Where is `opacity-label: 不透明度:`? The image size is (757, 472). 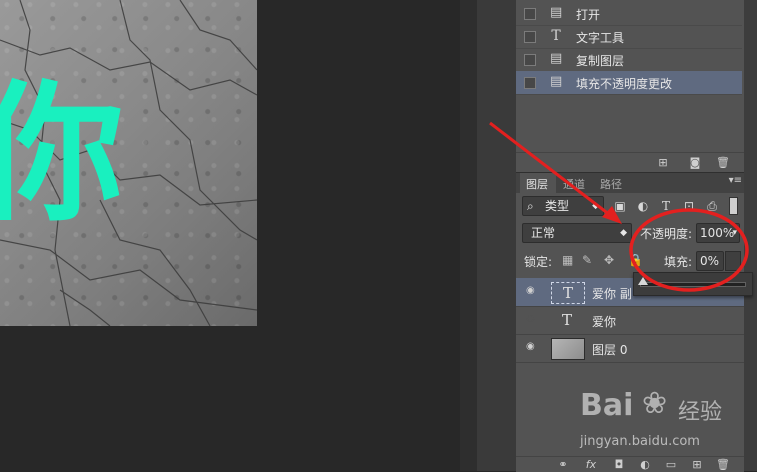
opacity-label: 不透明度: is located at coordinates (666, 234).